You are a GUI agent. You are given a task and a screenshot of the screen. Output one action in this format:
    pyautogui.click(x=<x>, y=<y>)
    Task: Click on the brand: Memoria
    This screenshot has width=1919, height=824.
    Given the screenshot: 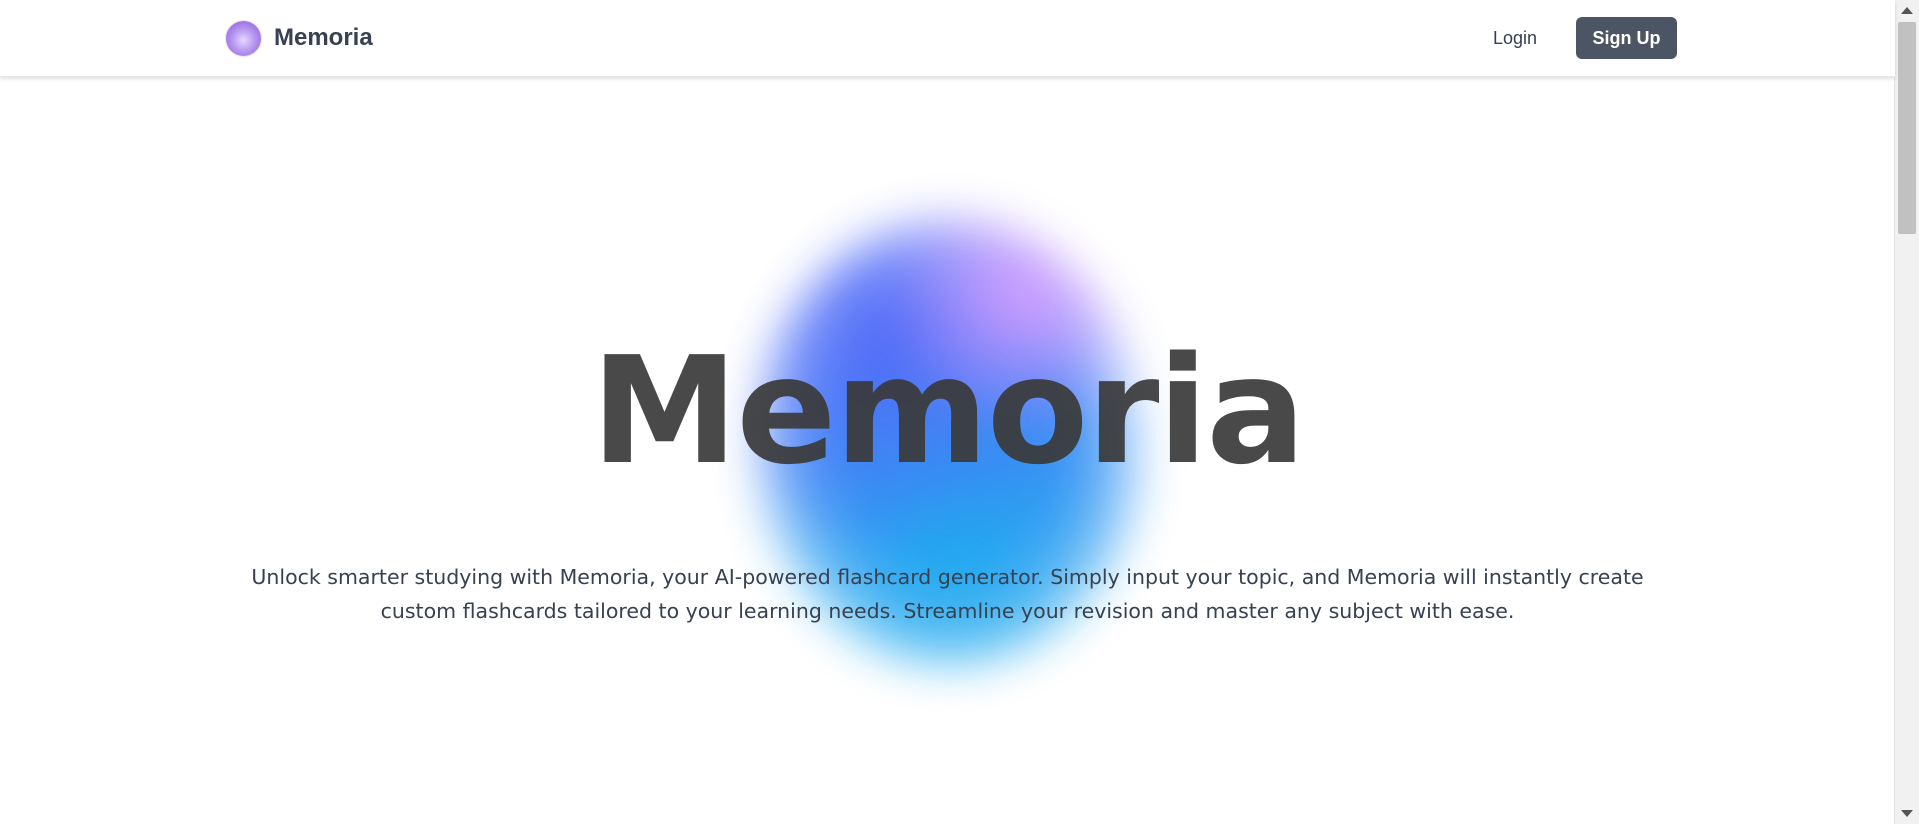 What is the action you would take?
    pyautogui.click(x=299, y=38)
    